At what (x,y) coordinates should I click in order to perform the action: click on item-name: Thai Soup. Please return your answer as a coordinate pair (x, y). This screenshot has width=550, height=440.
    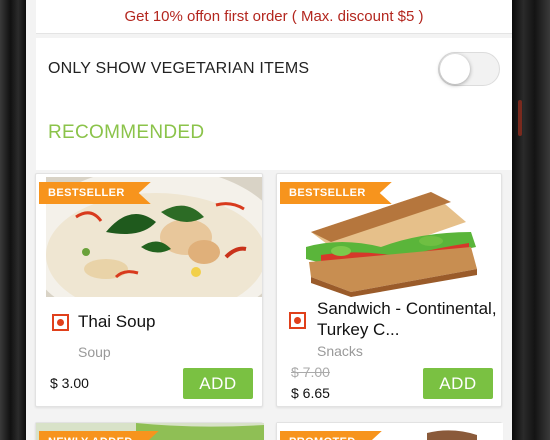
    Looking at the image, I should click on (117, 321).